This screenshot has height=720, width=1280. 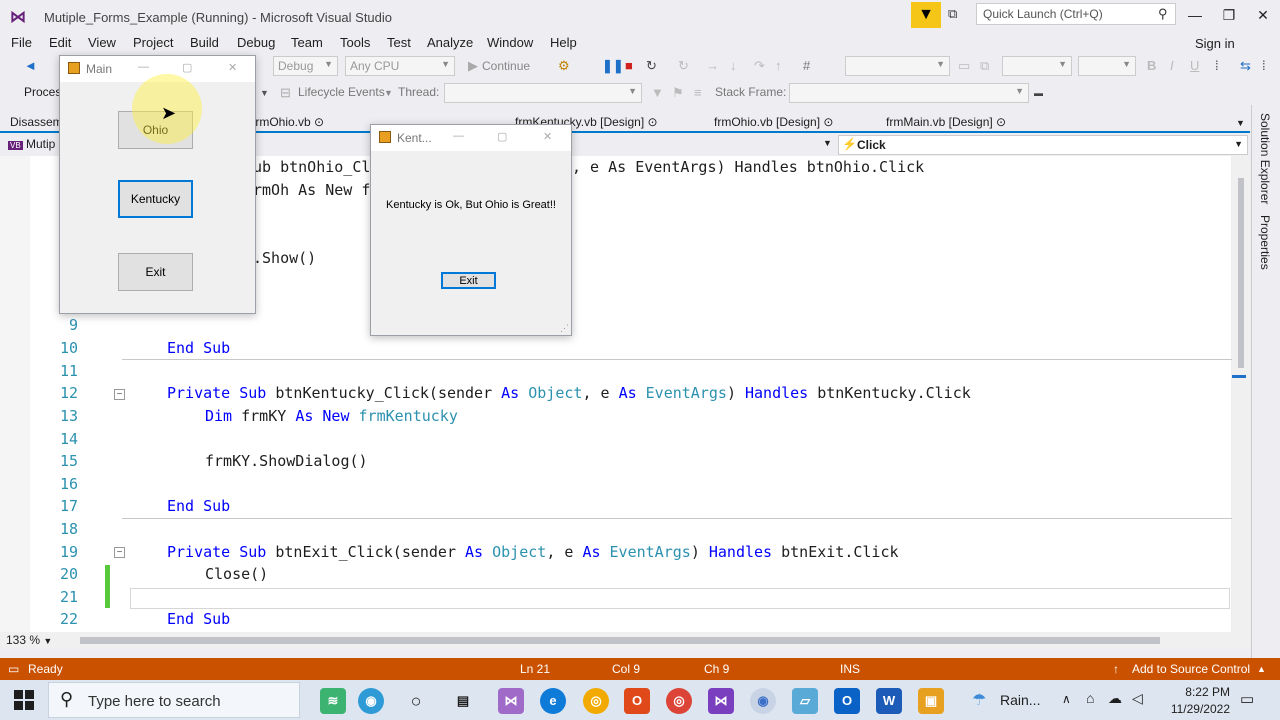 I want to click on back-icon: ◄, so click(x=30, y=66).